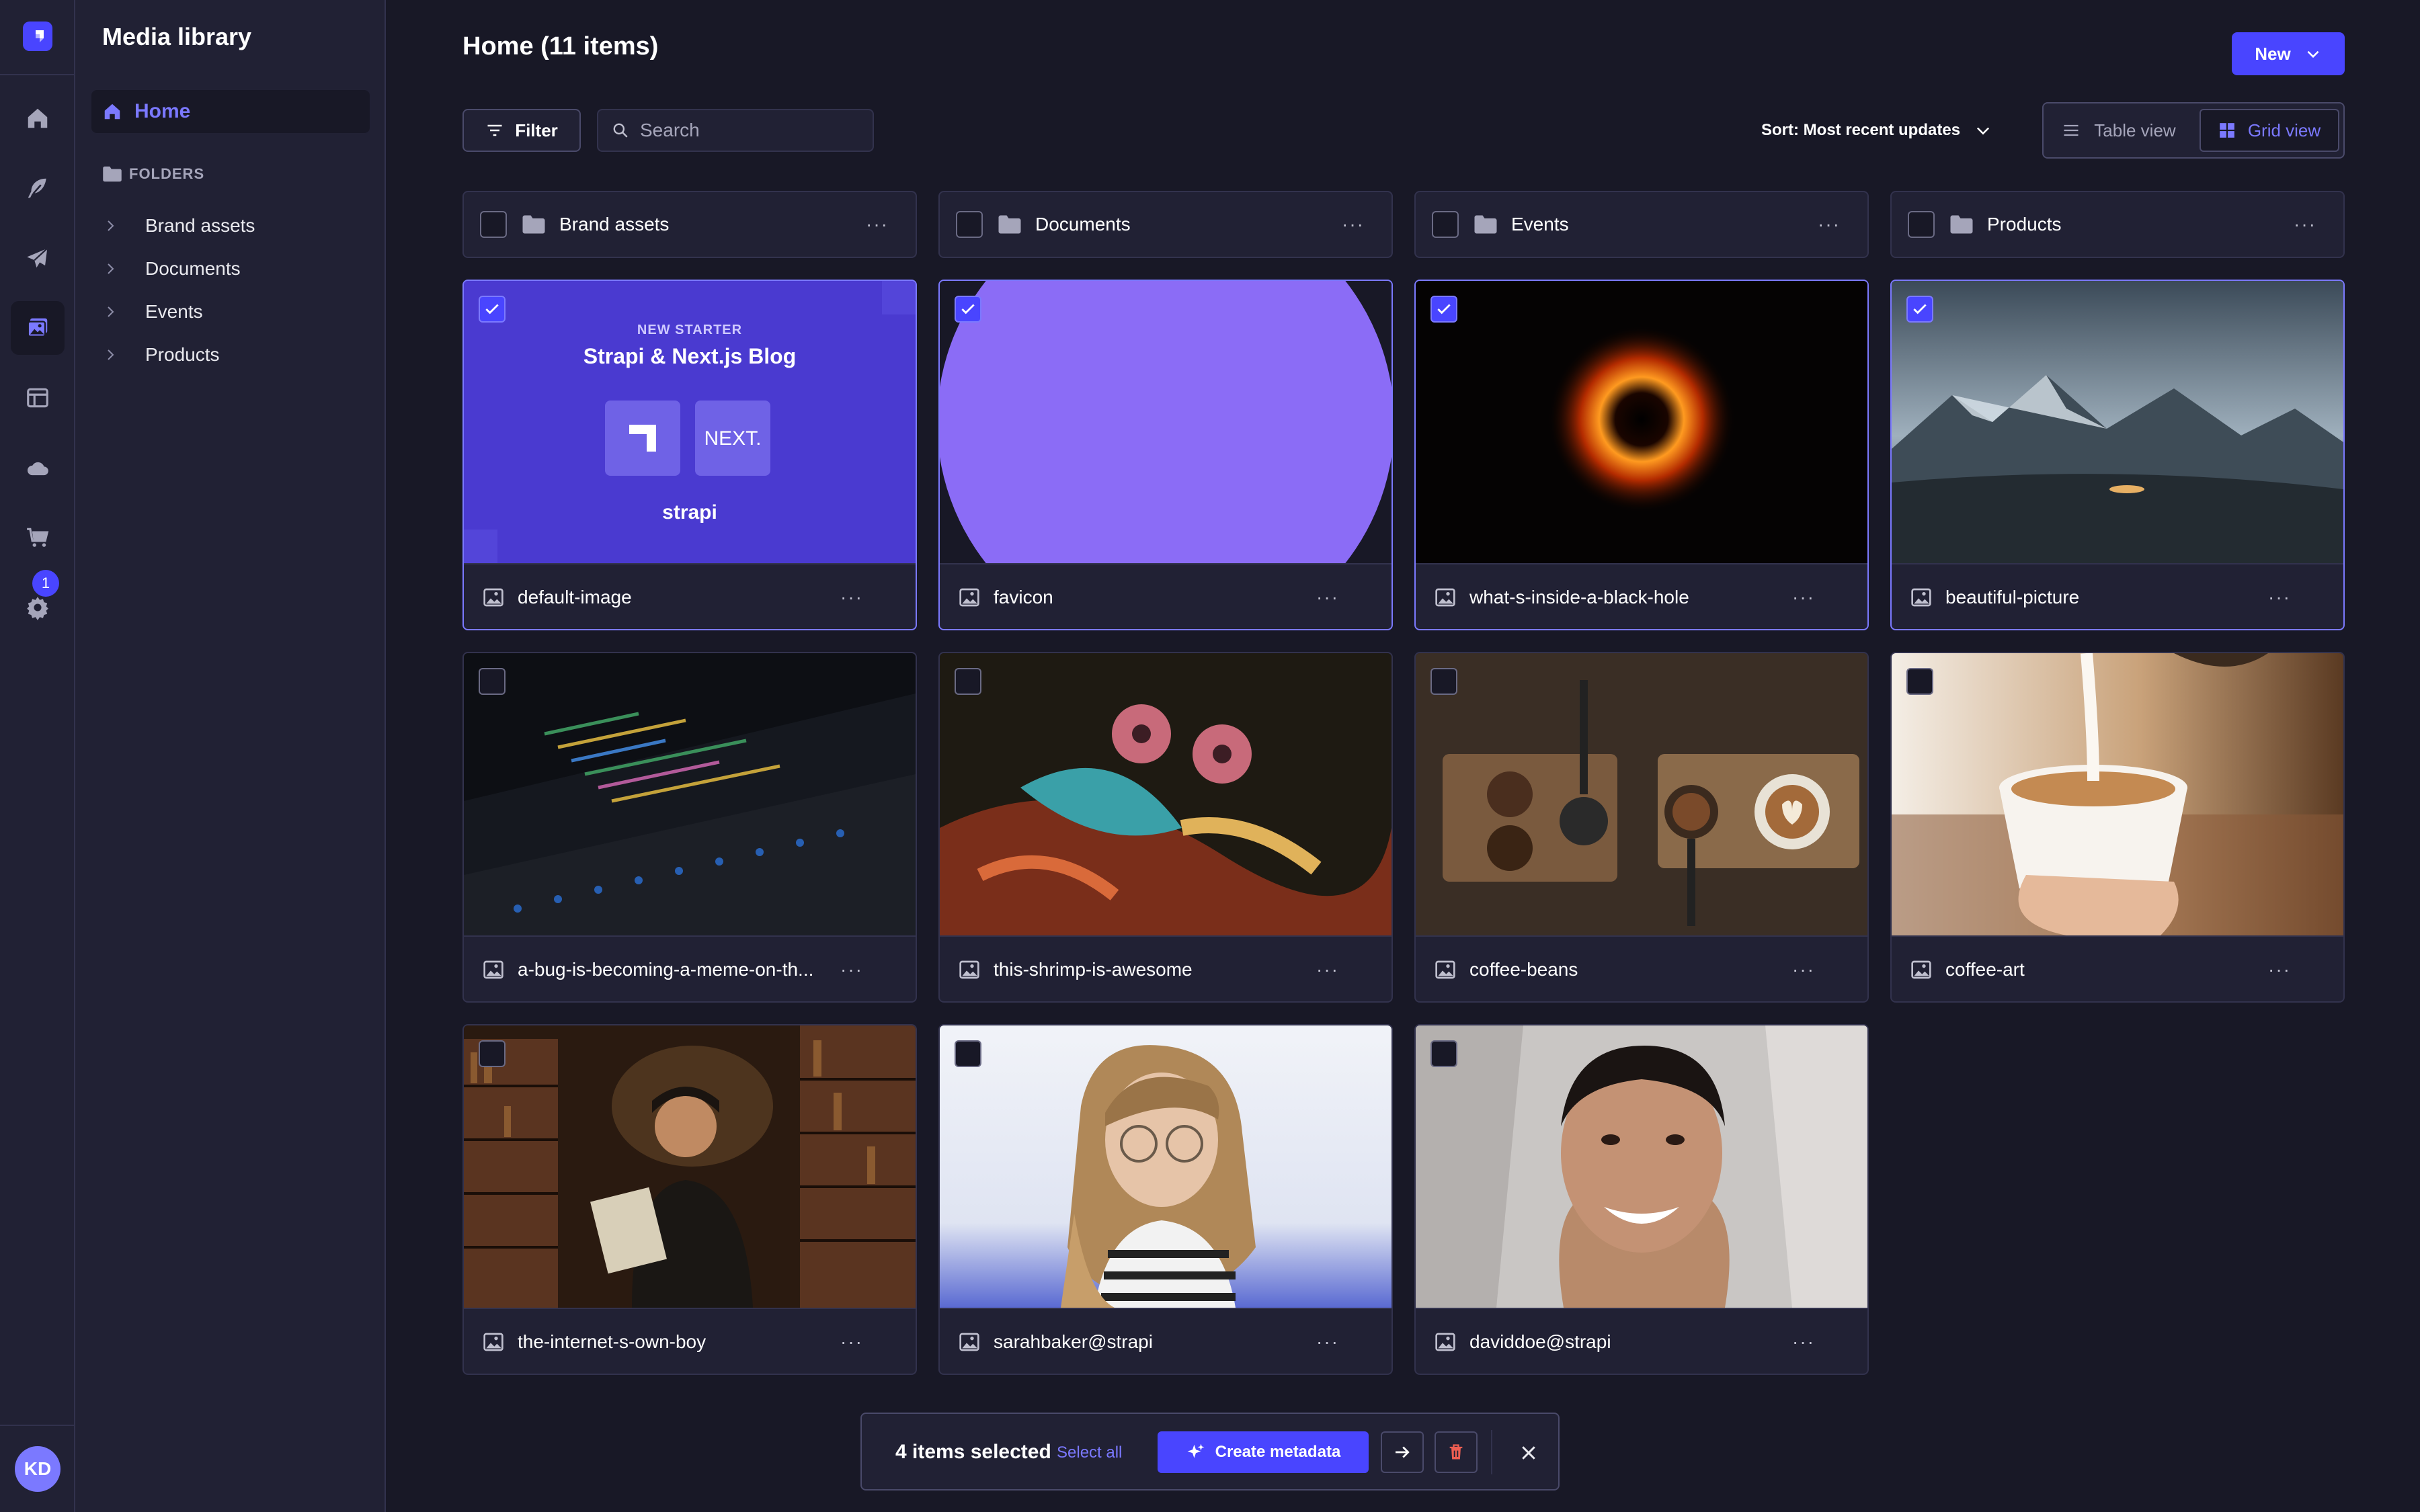  I want to click on folder-icon, so click(1486, 225).